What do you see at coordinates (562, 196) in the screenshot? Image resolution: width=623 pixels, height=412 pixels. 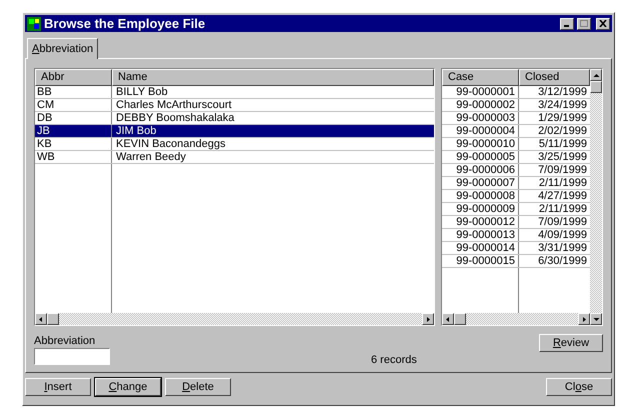 I see `table-cell-text: 4/27/1999` at bounding box center [562, 196].